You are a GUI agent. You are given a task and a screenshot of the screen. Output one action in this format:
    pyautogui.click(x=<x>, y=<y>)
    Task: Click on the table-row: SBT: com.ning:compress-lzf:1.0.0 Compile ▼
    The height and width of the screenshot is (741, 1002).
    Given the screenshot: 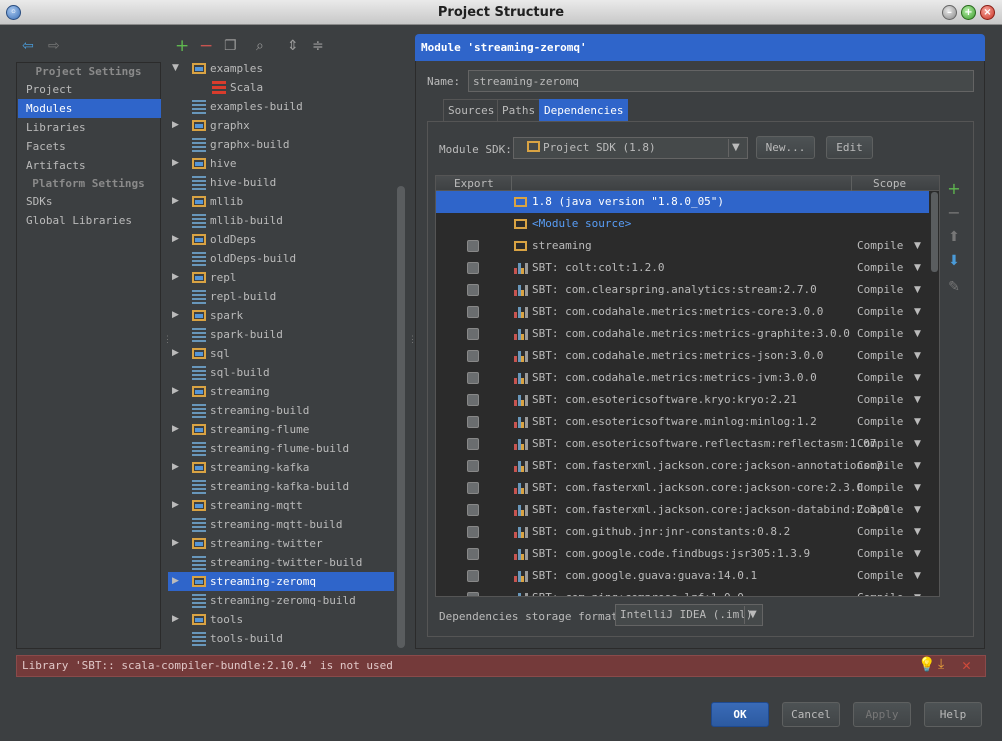 What is the action you would take?
    pyautogui.click(x=682, y=591)
    